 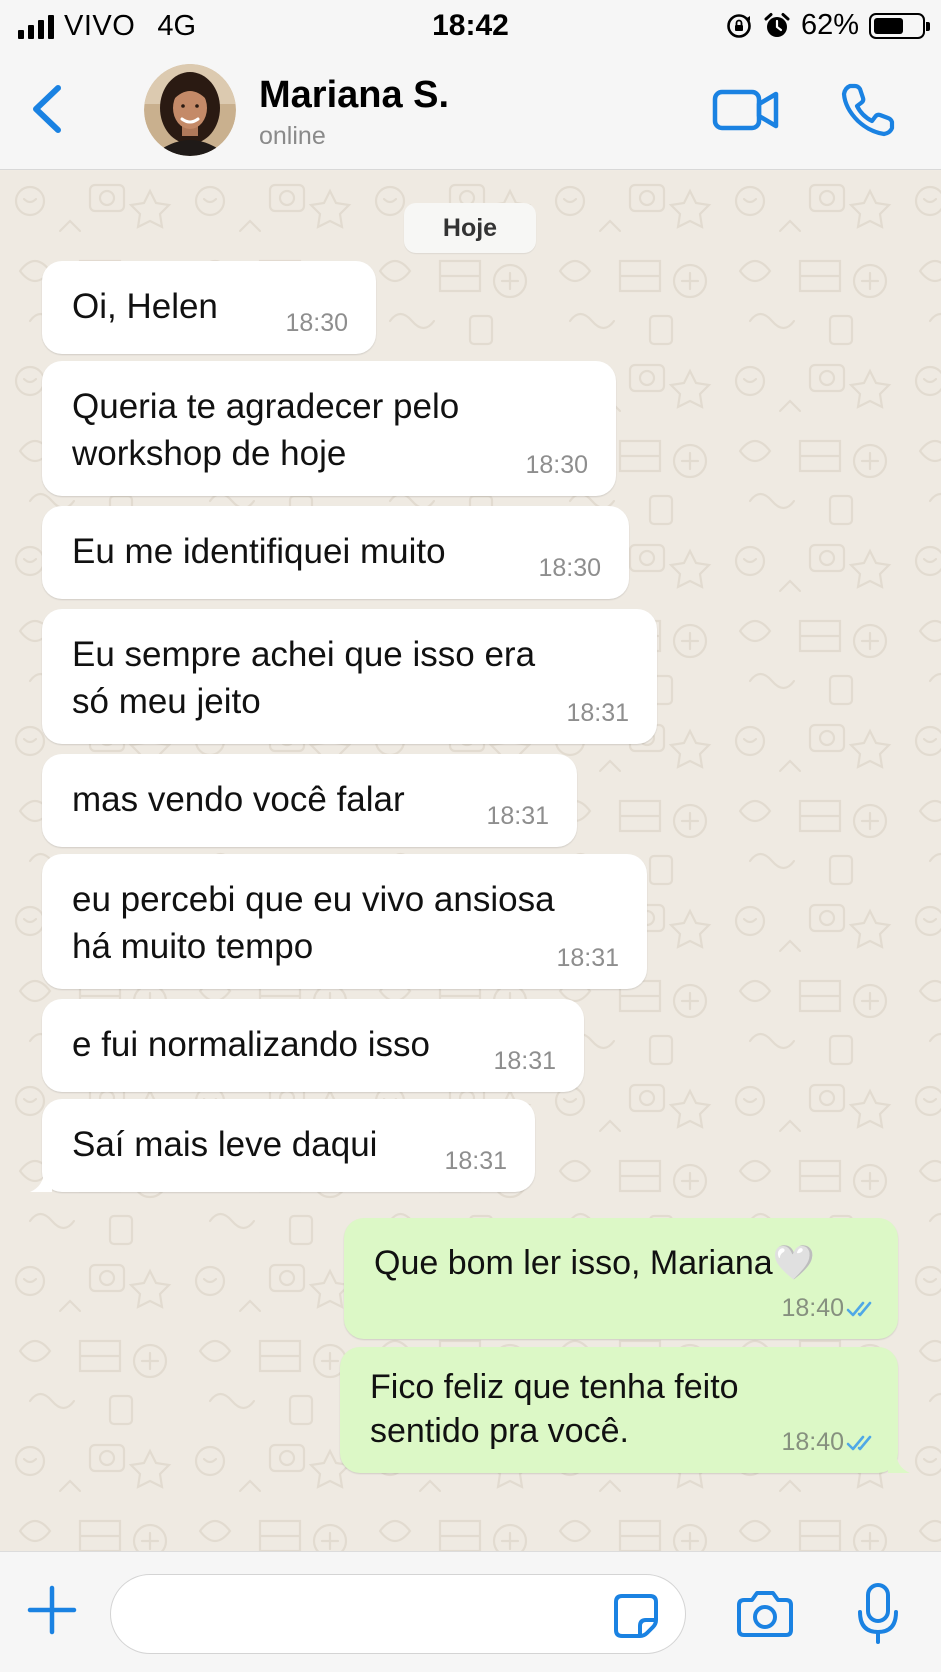 What do you see at coordinates (52, 1610) in the screenshot?
I see `plus-icon` at bounding box center [52, 1610].